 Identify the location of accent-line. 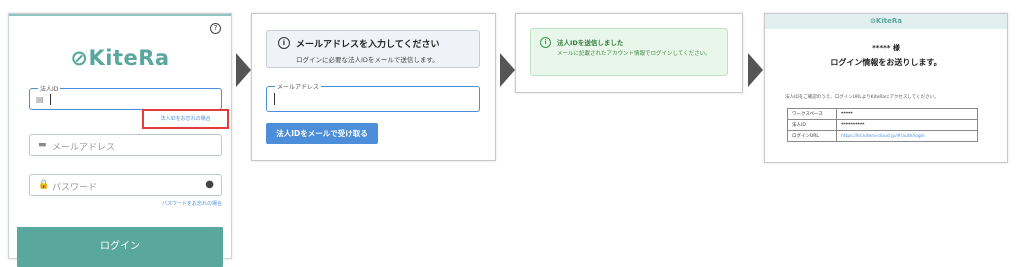
(120, 15).